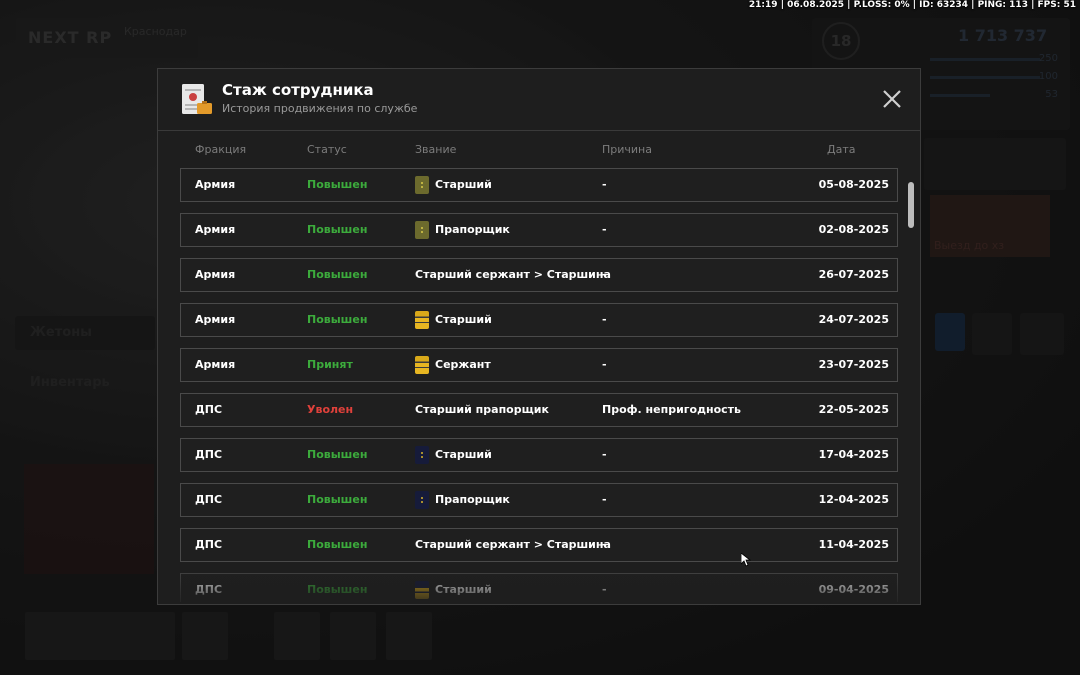  Describe the element at coordinates (671, 409) in the screenshot. I see `row-reason: Проф. непригодность` at that location.